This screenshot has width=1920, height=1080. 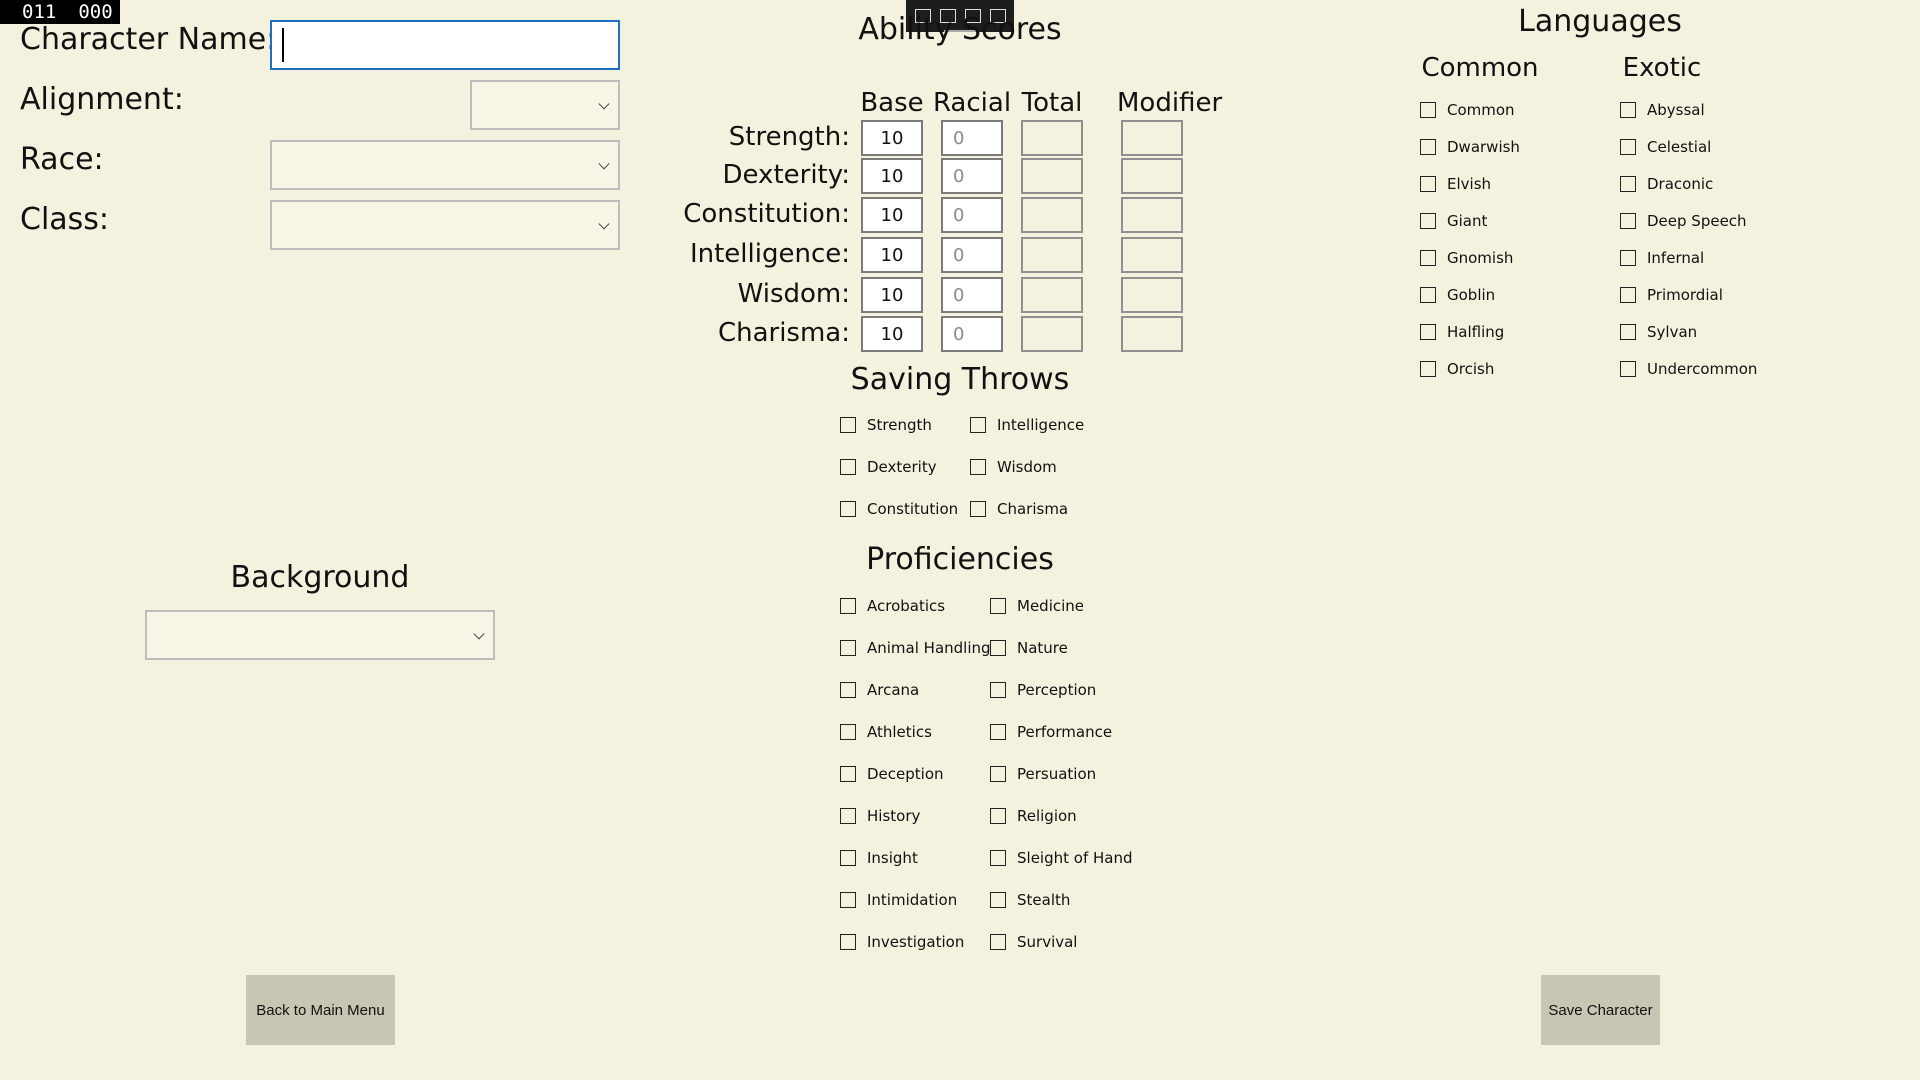 I want to click on proficiency-item: Medicine, so click(x=1037, y=606).